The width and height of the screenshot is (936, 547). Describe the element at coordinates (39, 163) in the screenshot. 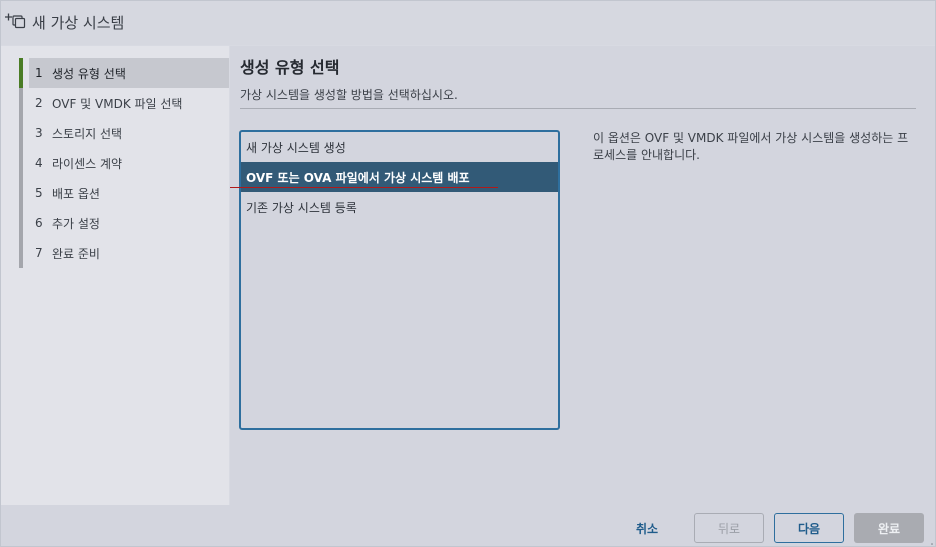

I see `step-number: 4` at that location.